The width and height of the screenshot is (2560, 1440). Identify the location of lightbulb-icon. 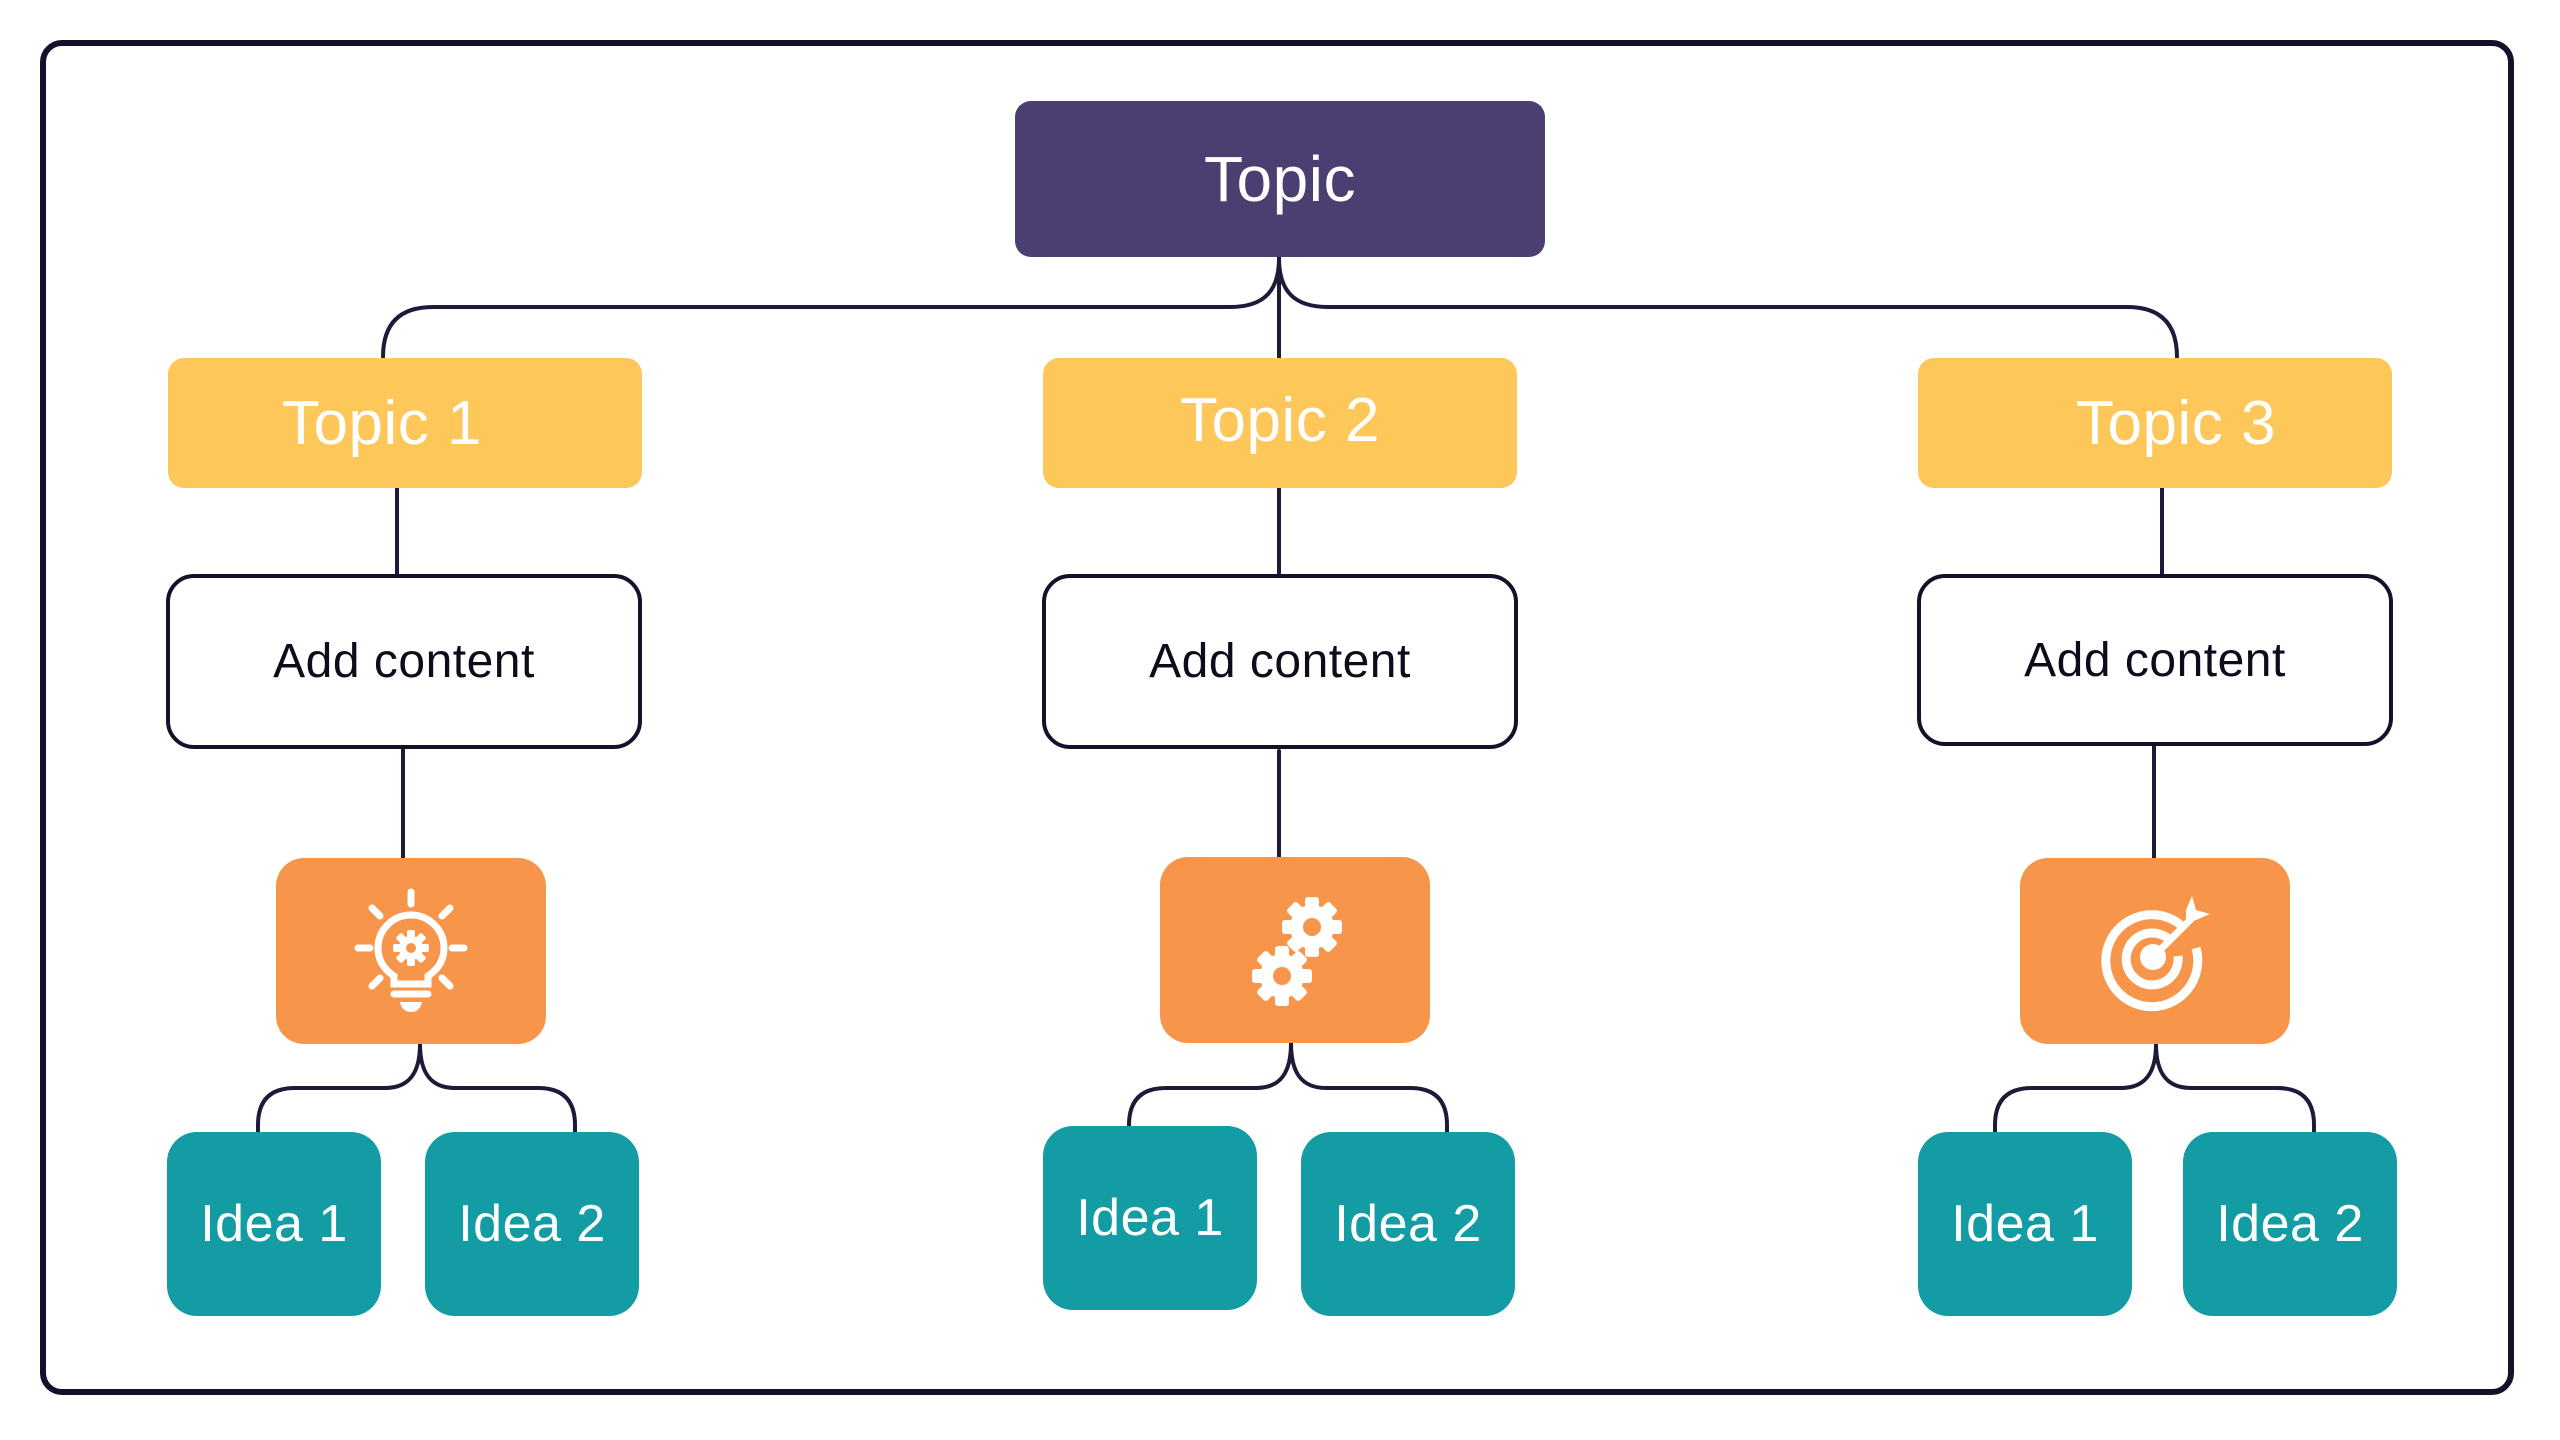
(411, 950).